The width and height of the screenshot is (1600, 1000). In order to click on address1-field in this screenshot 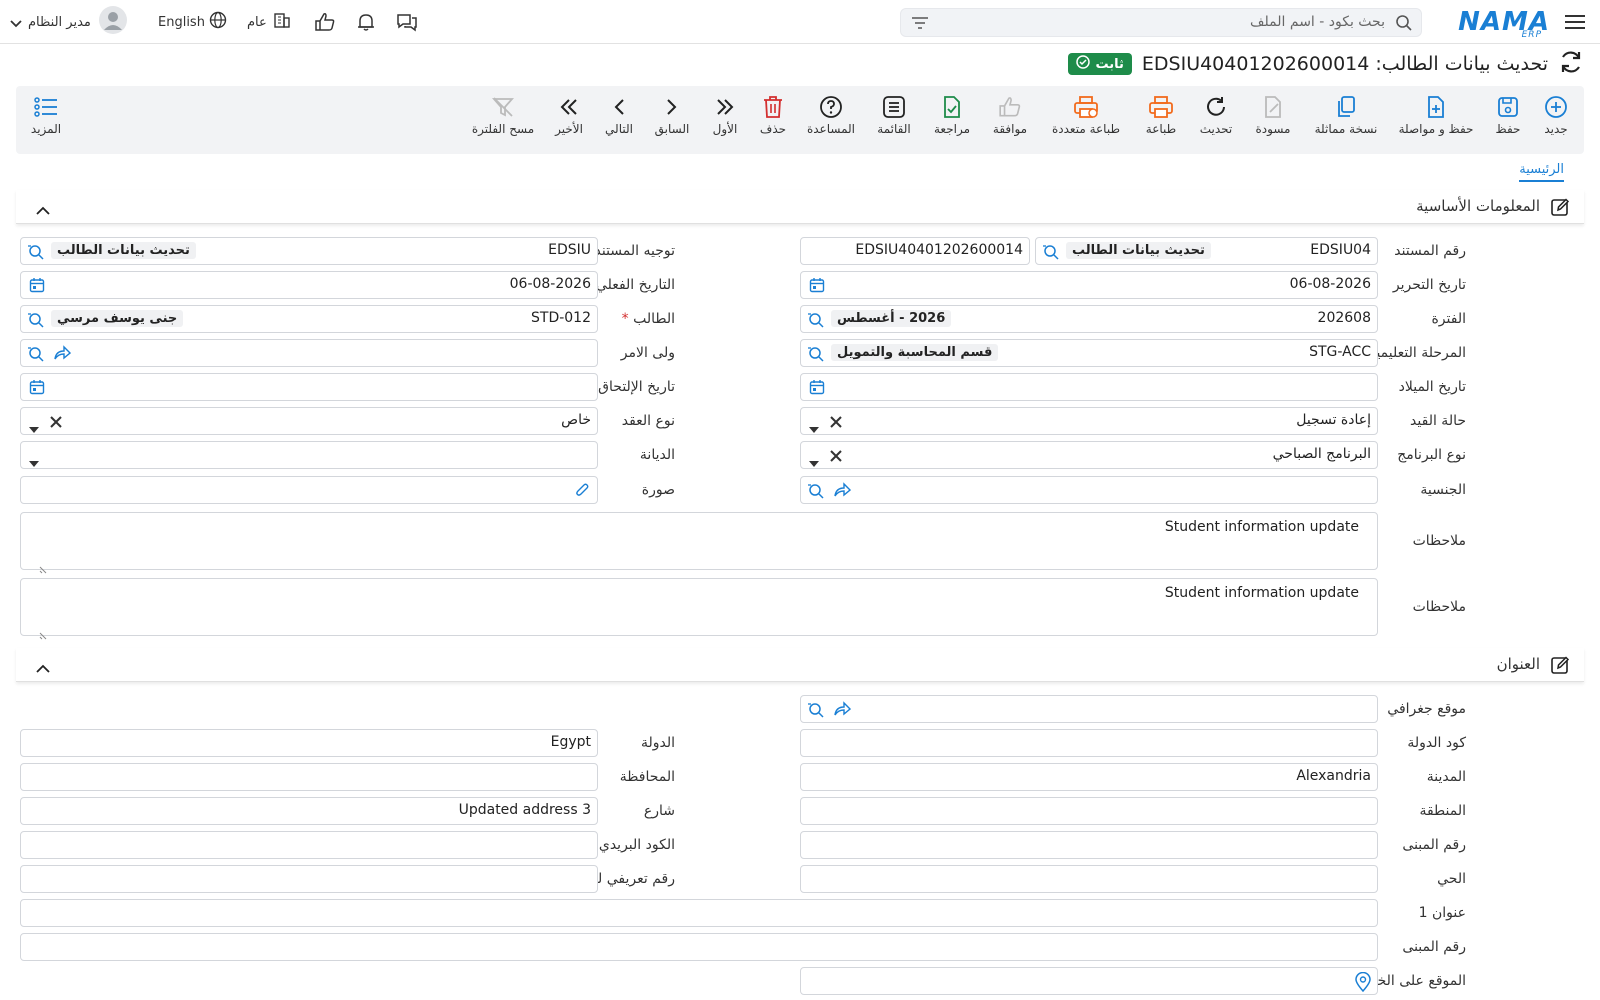, I will do `click(699, 913)`.